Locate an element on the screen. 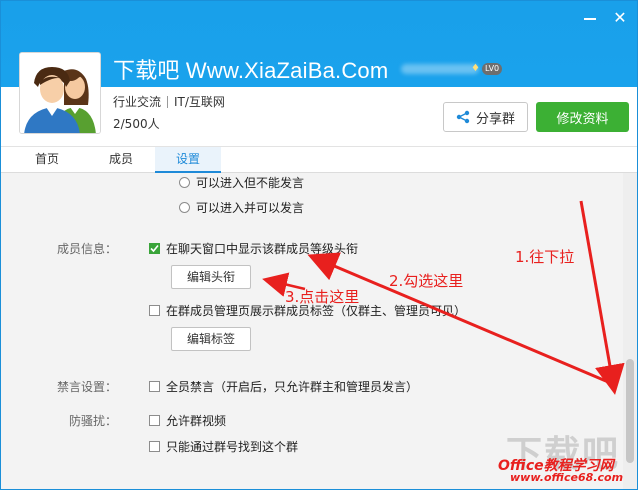 The width and height of the screenshot is (638, 490). member-count: 2/500人 is located at coordinates (136, 124).